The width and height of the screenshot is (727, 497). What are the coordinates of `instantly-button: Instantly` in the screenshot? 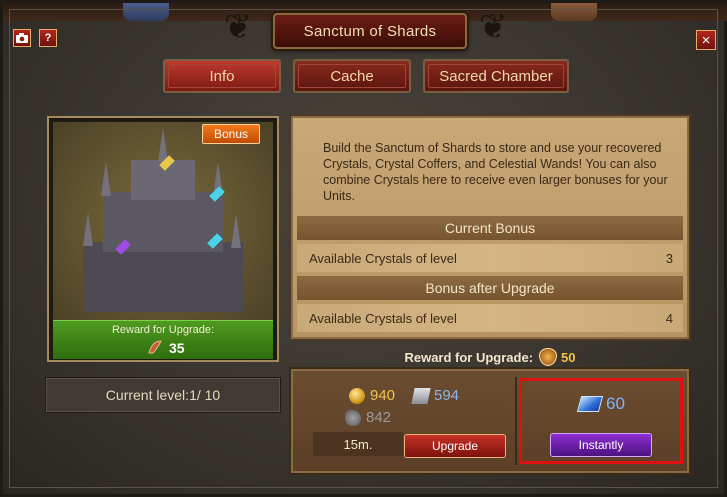 It's located at (601, 445).